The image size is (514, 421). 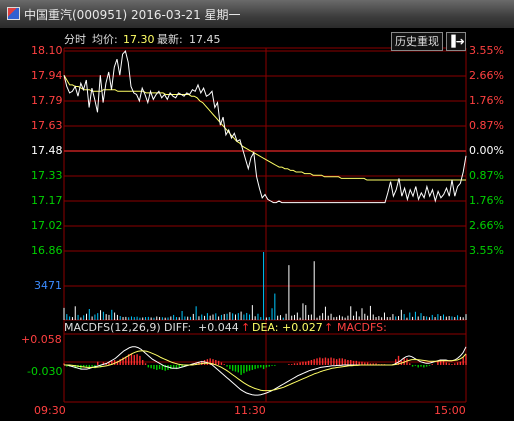 What do you see at coordinates (75, 39) in the screenshot?
I see `time-share-label: 分时` at bounding box center [75, 39].